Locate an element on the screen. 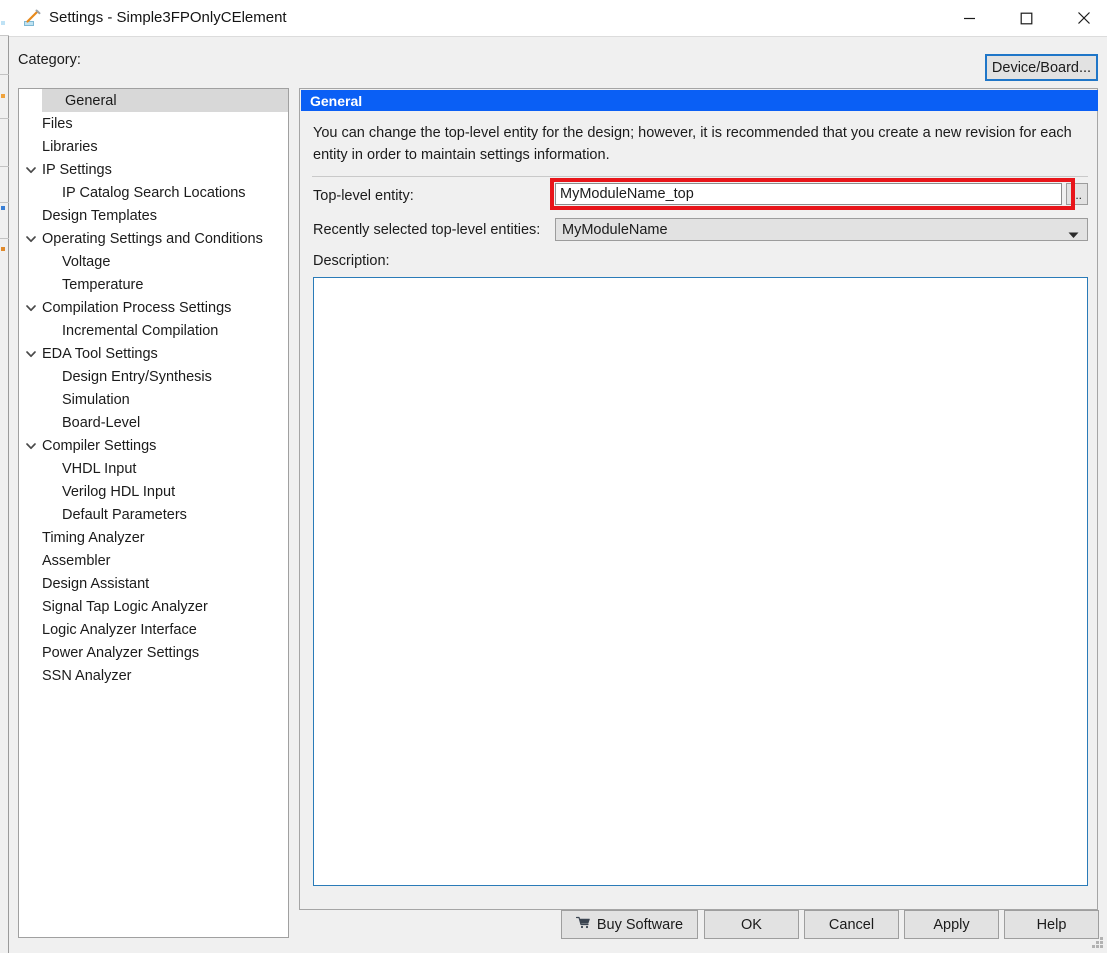 This screenshot has width=1107, height=953. tree-item-timing-analyzer: Timing Analyzer is located at coordinates (153, 537).